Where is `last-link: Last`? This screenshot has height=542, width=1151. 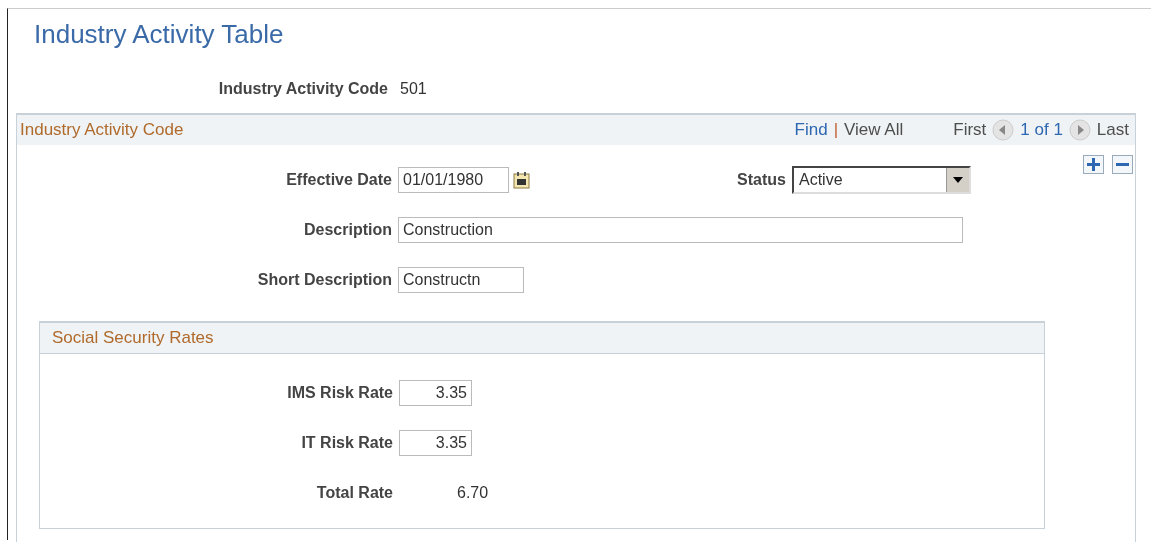
last-link: Last is located at coordinates (1112, 130).